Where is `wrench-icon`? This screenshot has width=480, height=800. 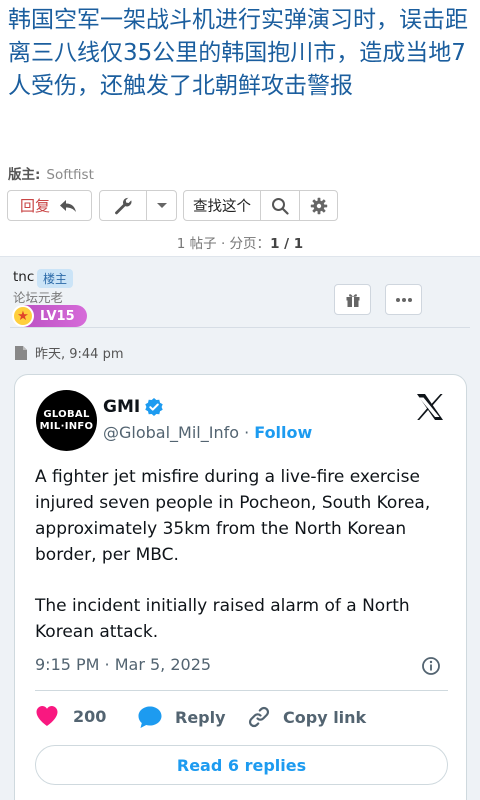
wrench-icon is located at coordinates (123, 205).